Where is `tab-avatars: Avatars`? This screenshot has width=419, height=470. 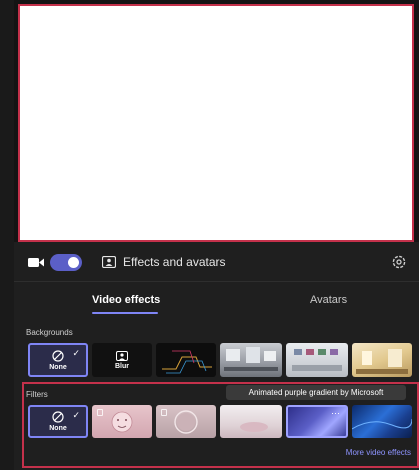
tab-avatars: Avatars is located at coordinates (328, 300).